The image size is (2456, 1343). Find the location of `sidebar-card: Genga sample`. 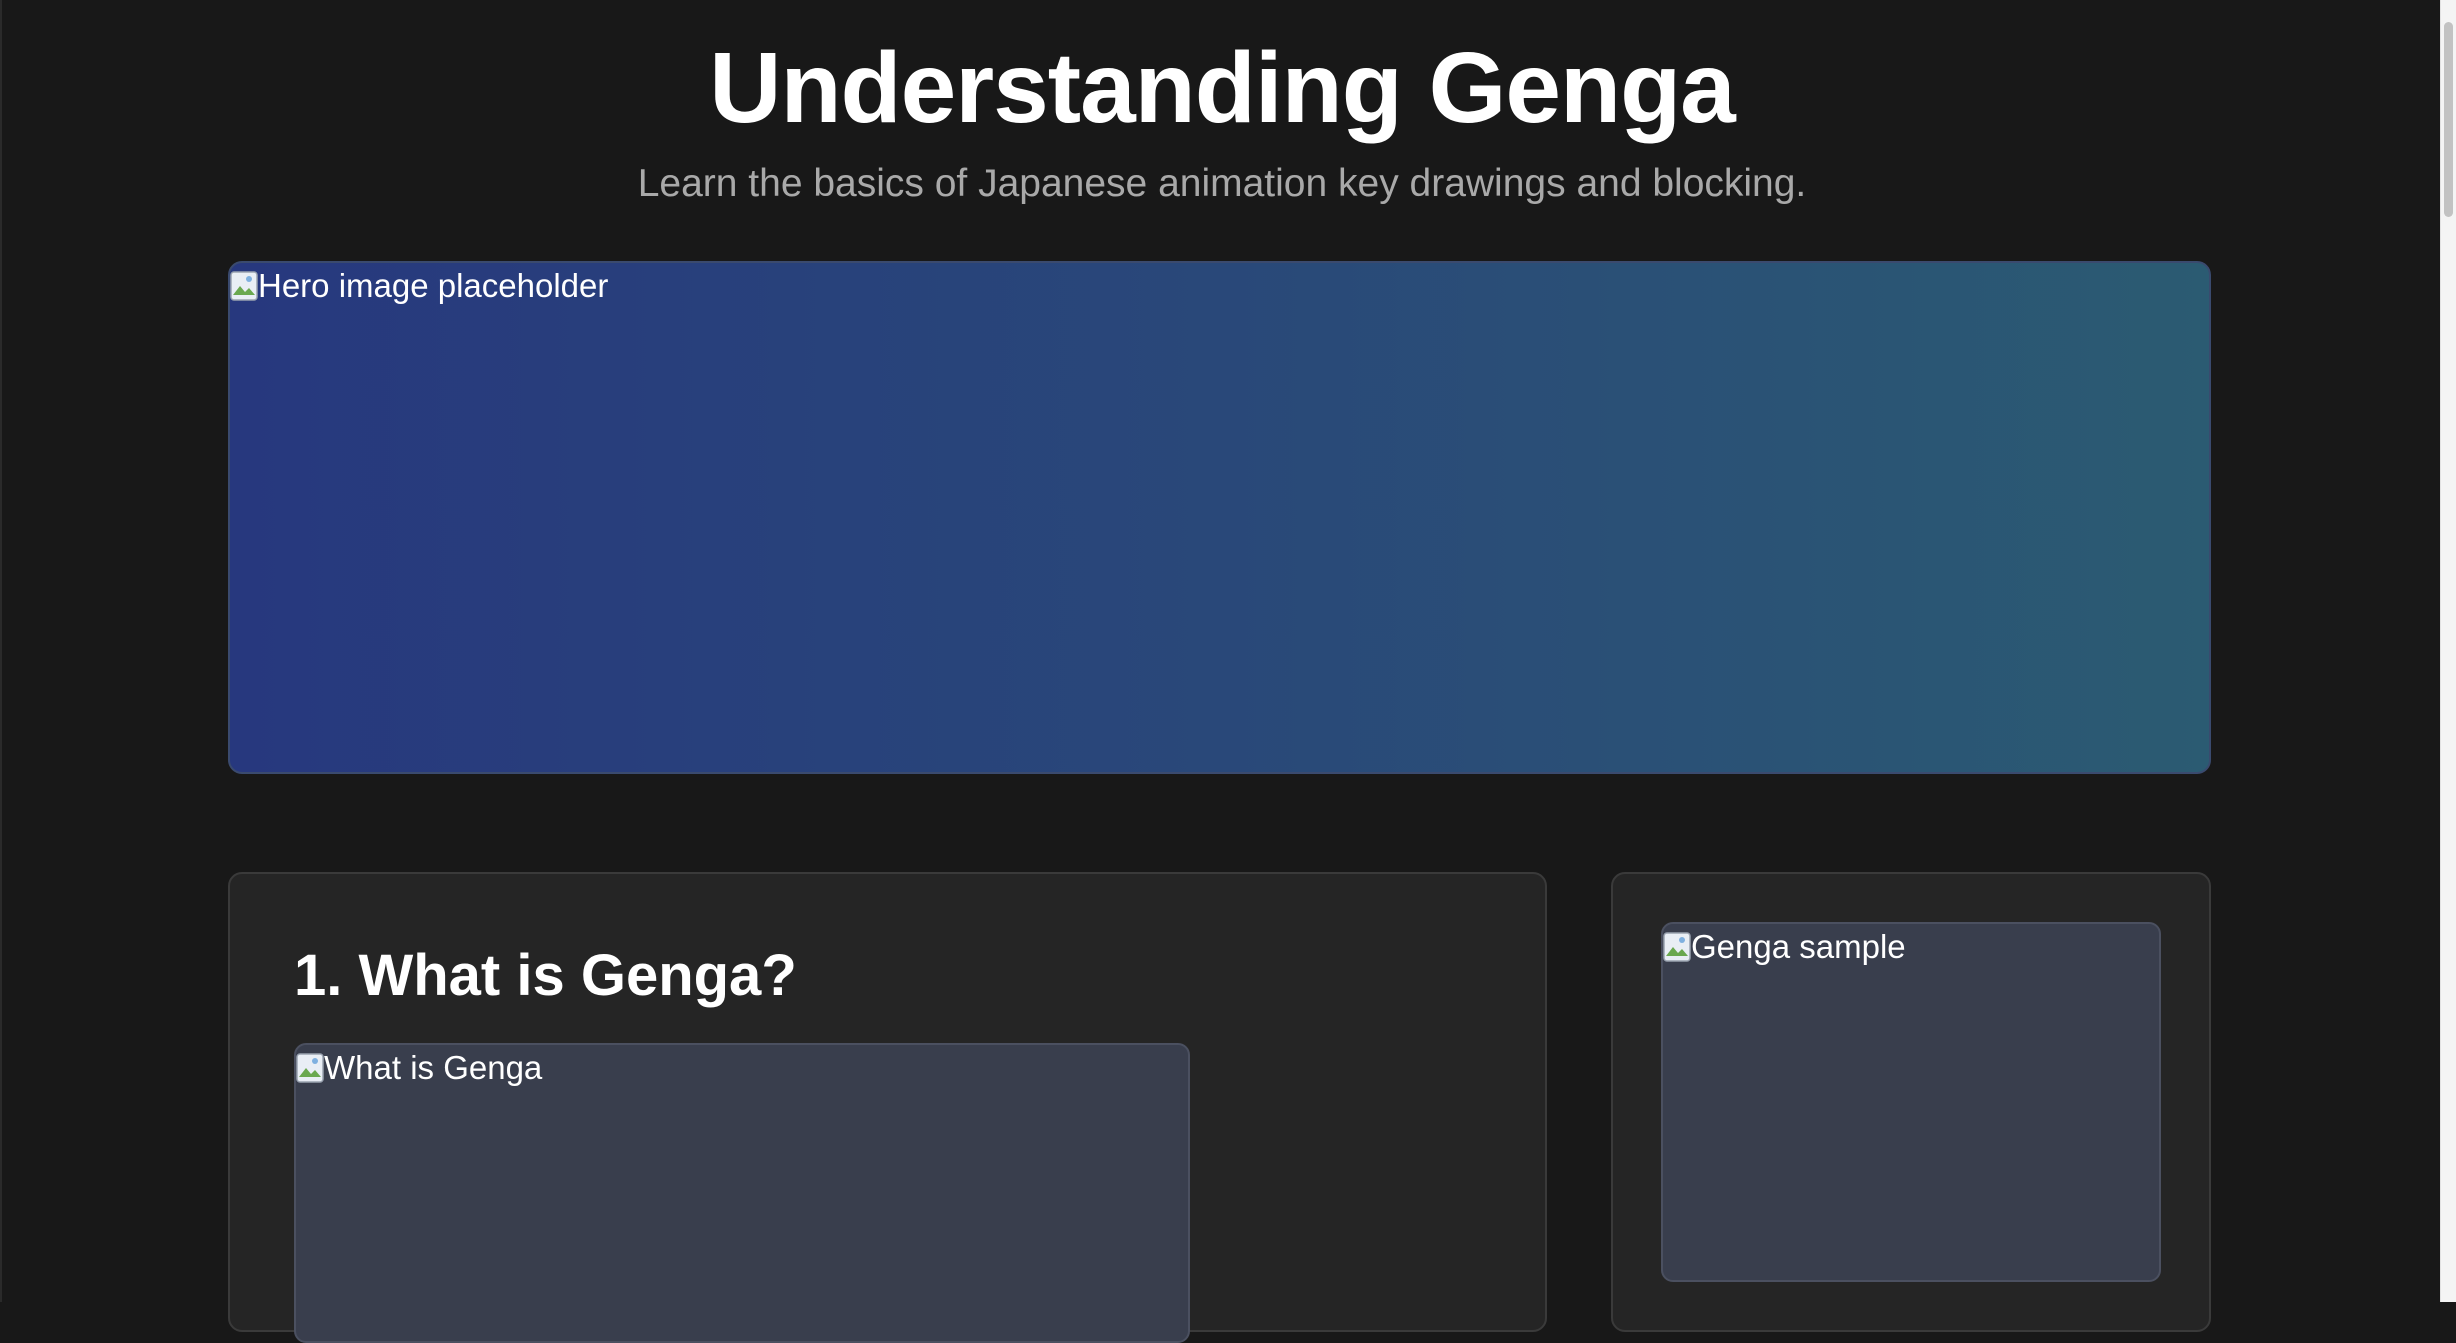

sidebar-card: Genga sample is located at coordinates (1911, 1102).